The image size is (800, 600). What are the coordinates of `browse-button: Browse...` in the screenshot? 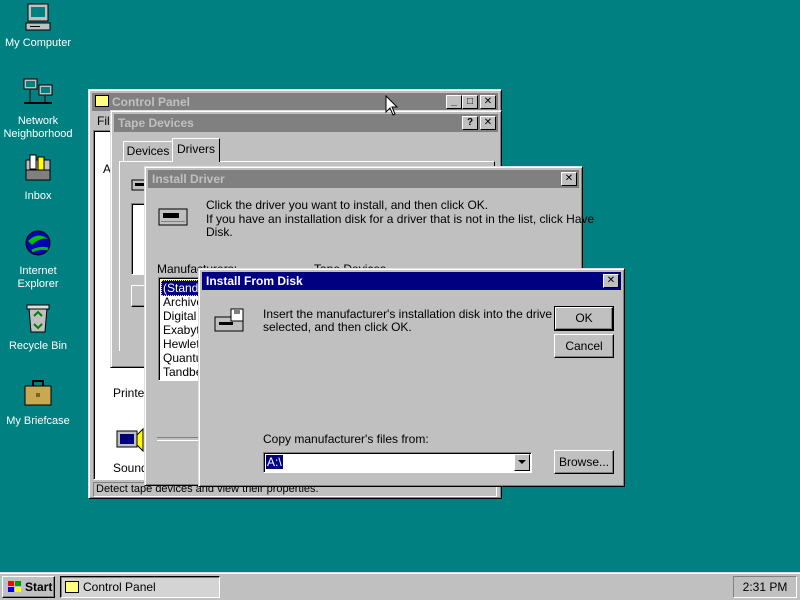 It's located at (584, 462).